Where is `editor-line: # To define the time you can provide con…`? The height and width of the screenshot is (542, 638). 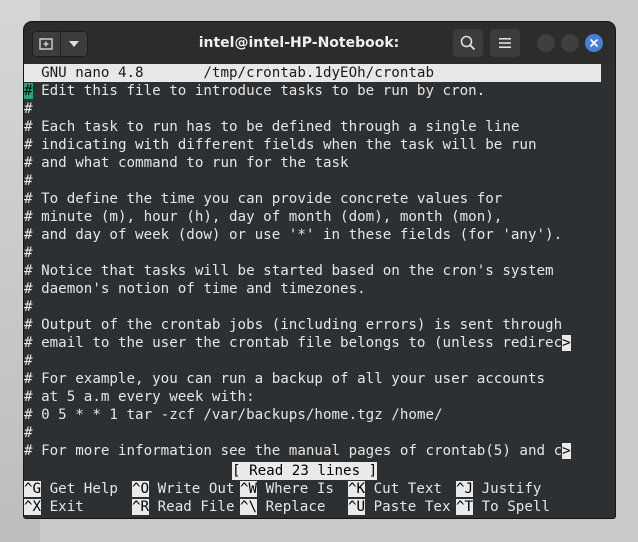 editor-line: # To define the time you can provide con… is located at coordinates (316, 199).